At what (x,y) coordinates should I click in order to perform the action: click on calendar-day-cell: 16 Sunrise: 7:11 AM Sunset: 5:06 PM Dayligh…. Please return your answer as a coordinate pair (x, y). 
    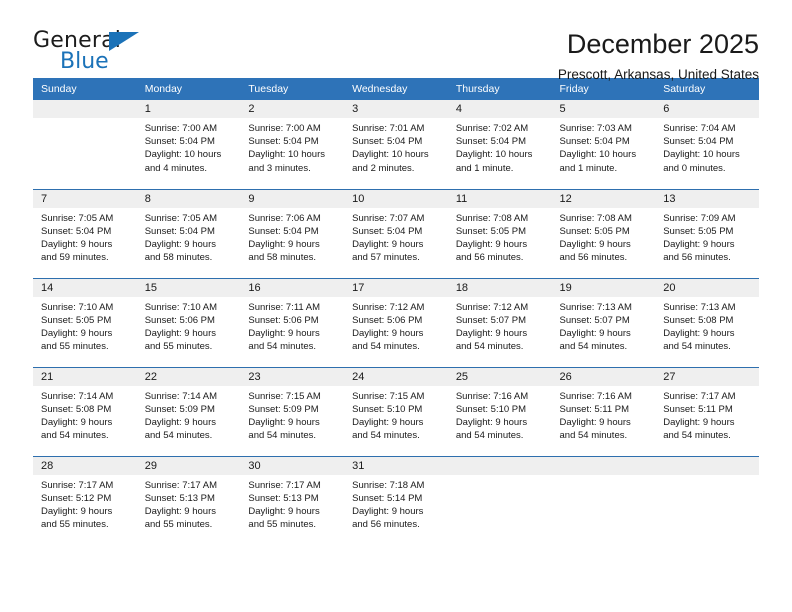
    Looking at the image, I should click on (292, 322).